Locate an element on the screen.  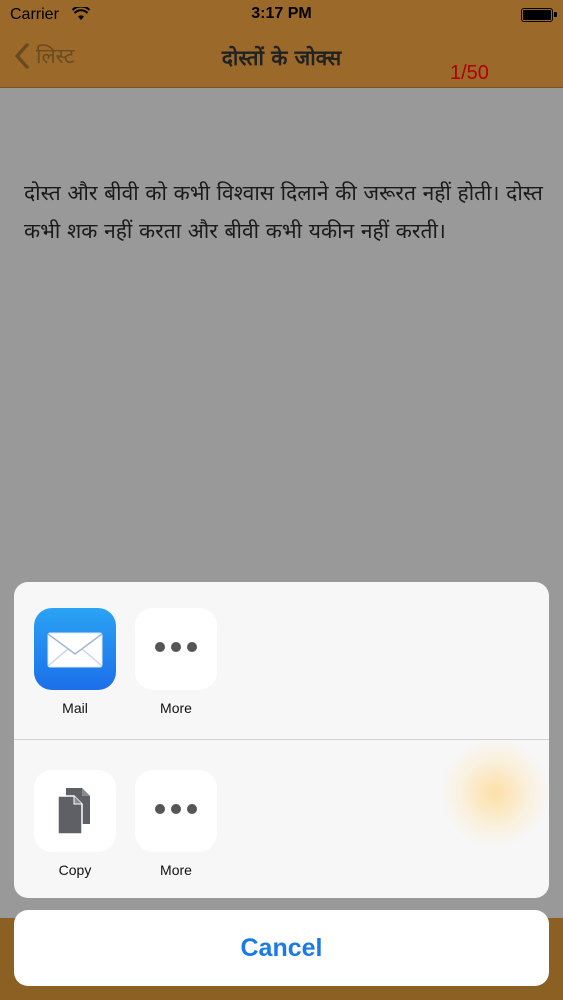
status-time: 3:17 PM is located at coordinates (281, 13).